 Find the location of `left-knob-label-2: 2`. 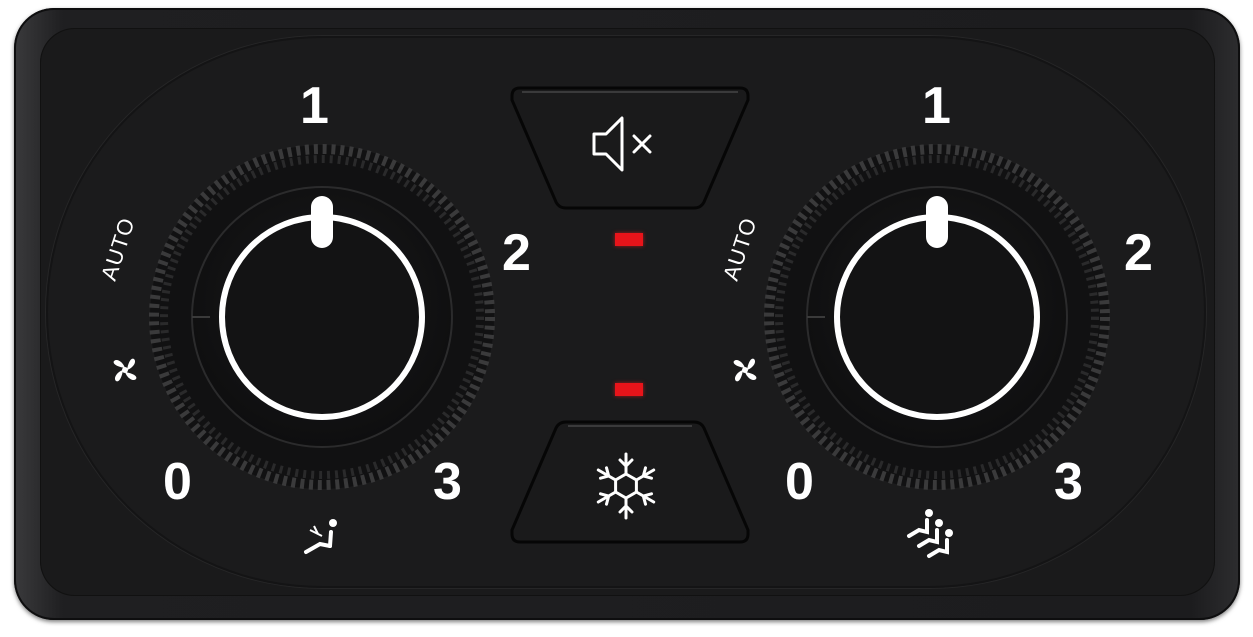

left-knob-label-2: 2 is located at coordinates (516, 253).